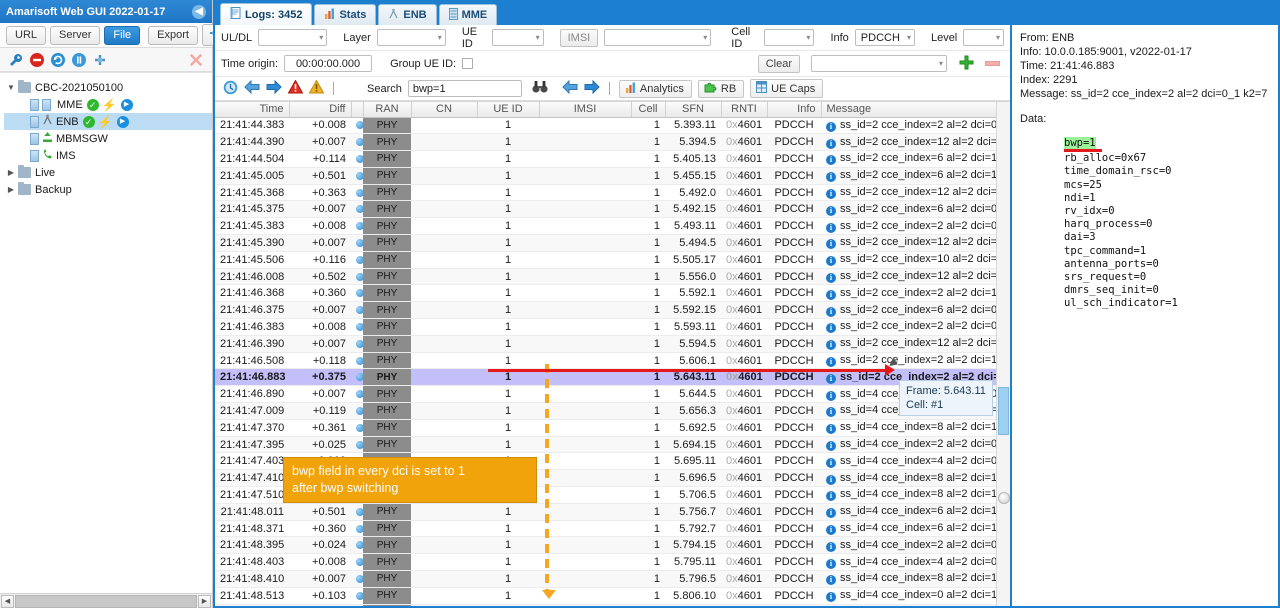  What do you see at coordinates (345, 14) in the screenshot?
I see `tab-stats: Stats` at bounding box center [345, 14].